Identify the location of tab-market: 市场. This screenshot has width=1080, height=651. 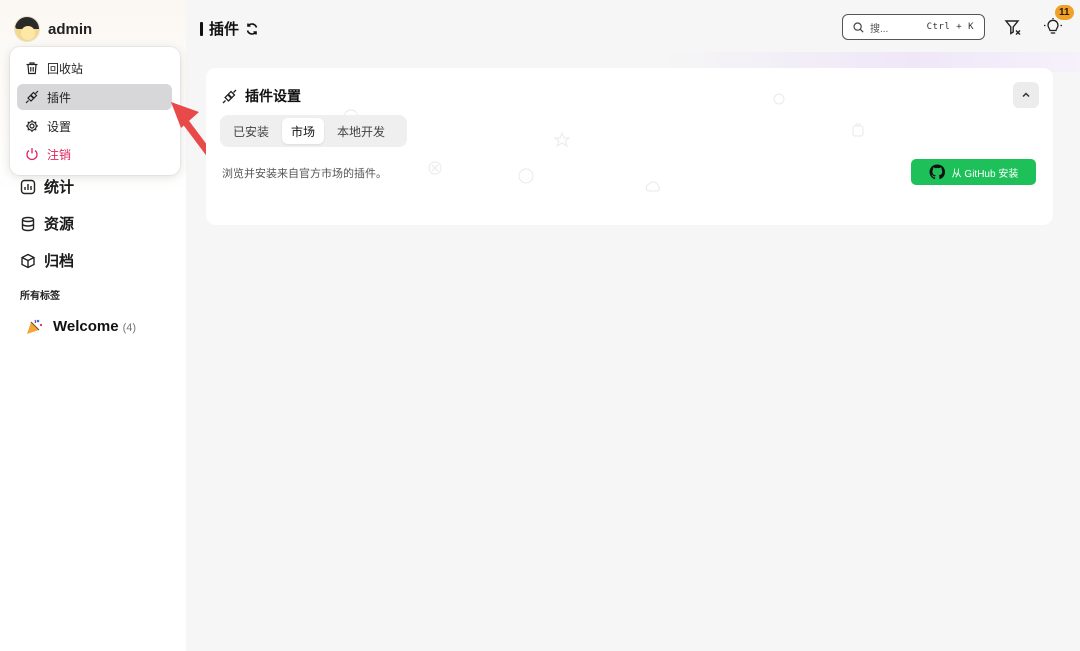
(303, 131).